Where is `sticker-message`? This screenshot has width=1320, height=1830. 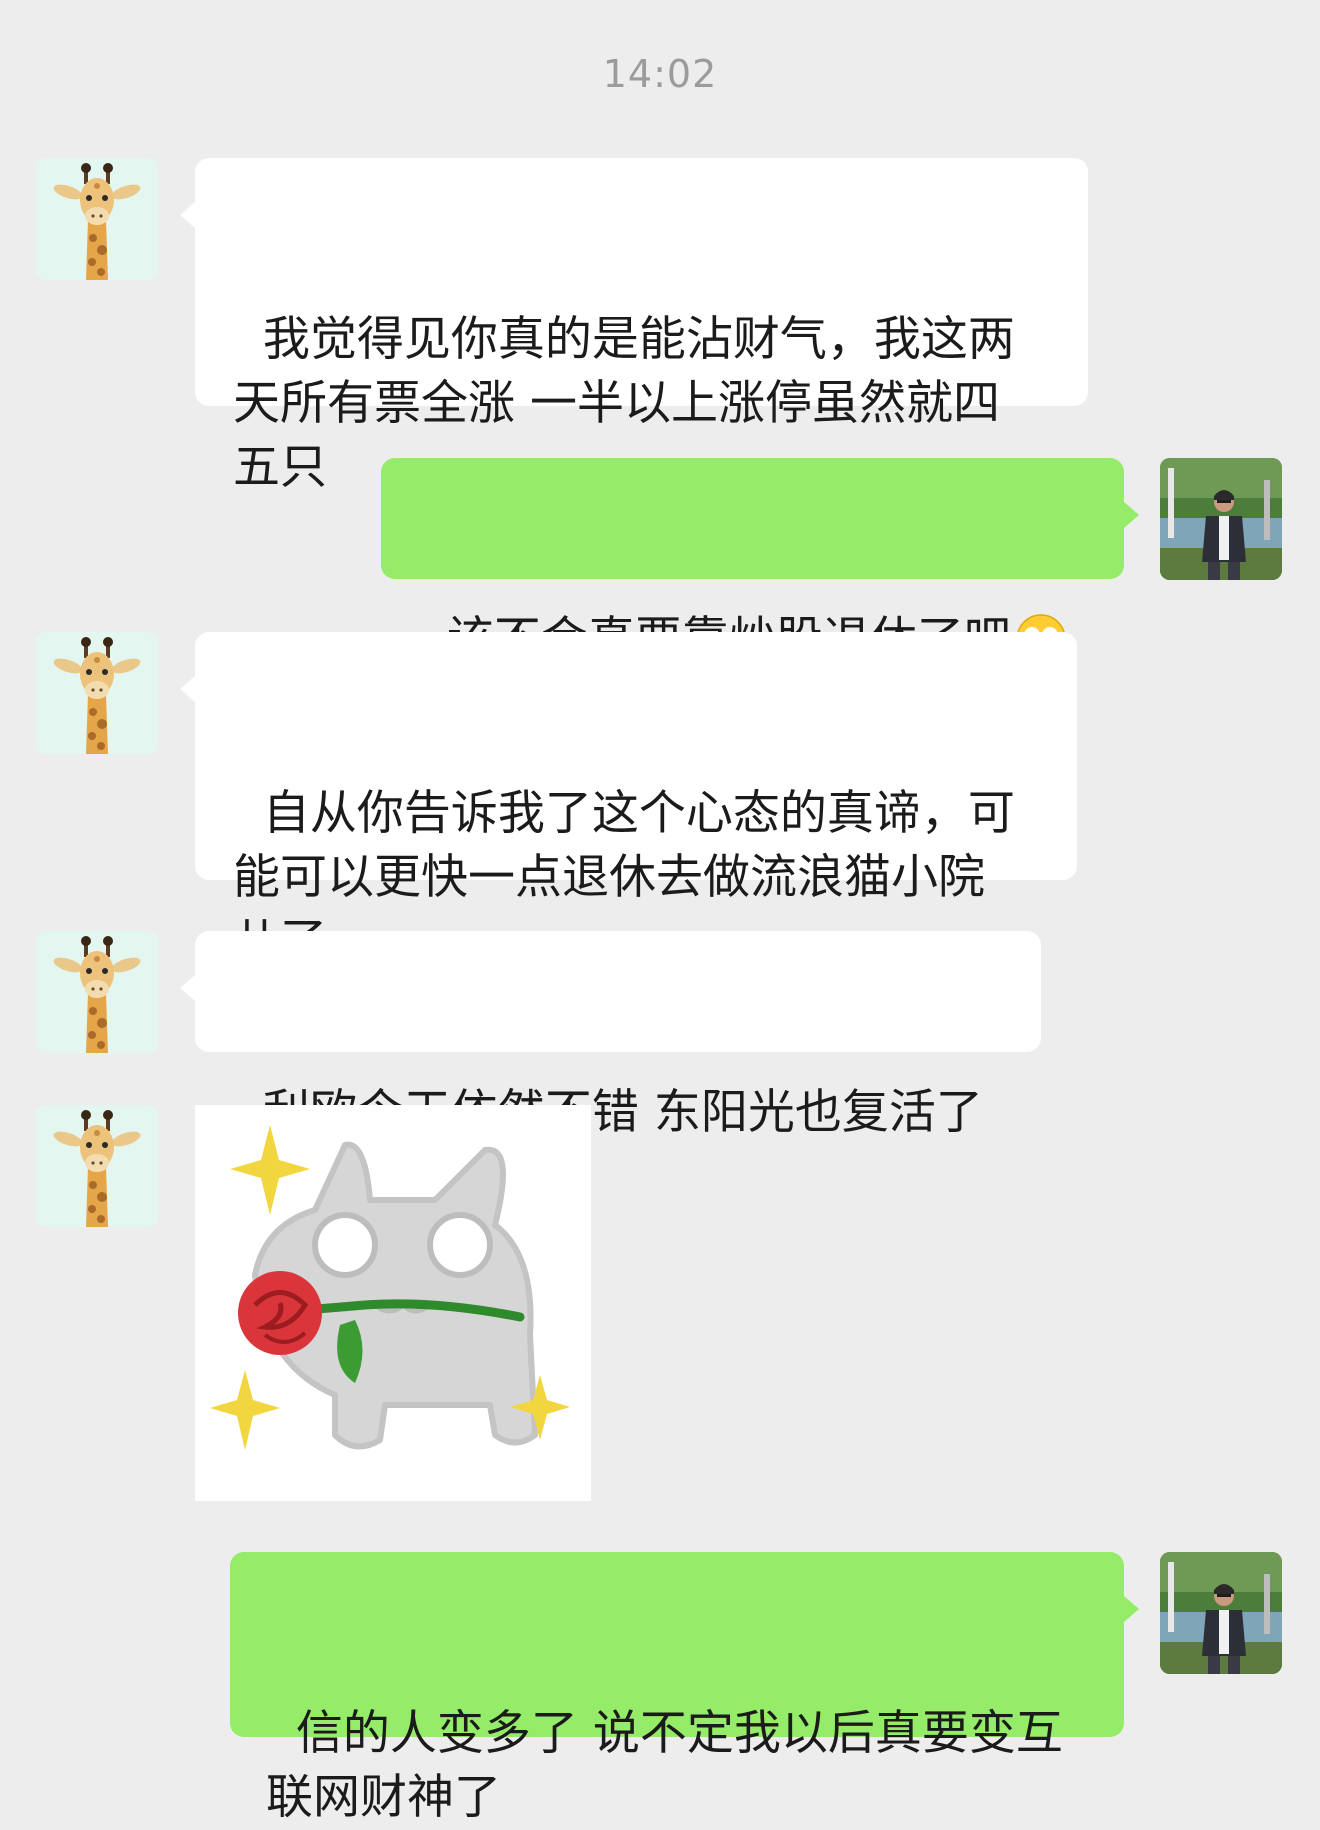
sticker-message is located at coordinates (393, 1303).